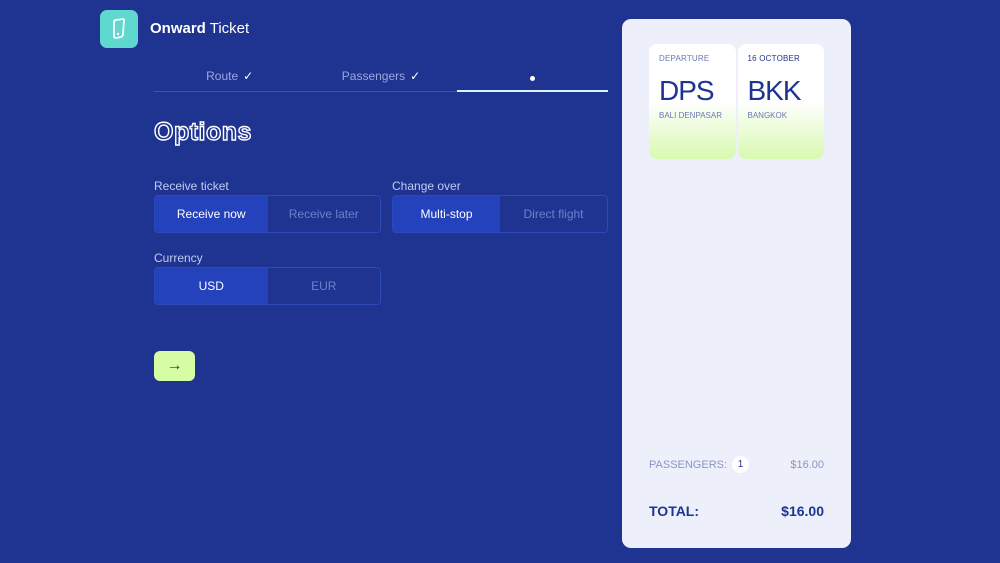  I want to click on usd-option: USD, so click(211, 286).